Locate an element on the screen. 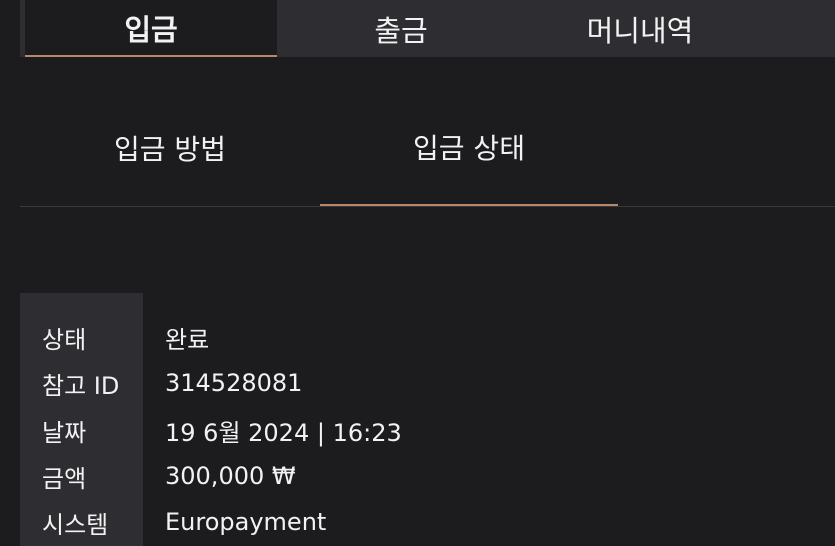 The width and height of the screenshot is (835, 546). detail-label: 날짜 is located at coordinates (64, 432).